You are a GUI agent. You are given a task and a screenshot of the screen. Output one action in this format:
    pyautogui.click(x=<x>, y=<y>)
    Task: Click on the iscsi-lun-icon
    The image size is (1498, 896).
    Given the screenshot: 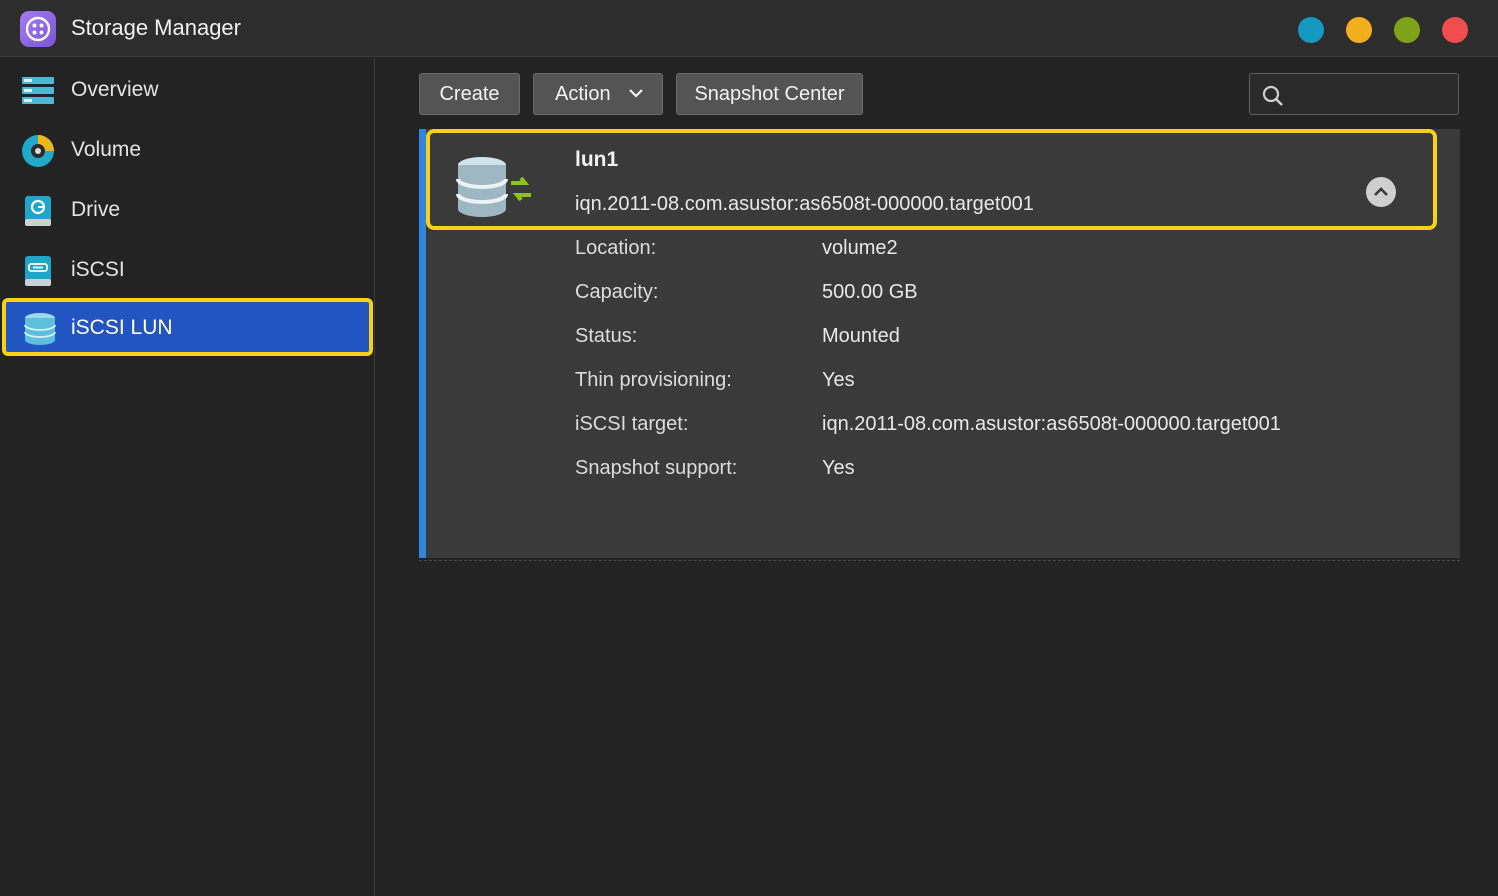 What is the action you would take?
    pyautogui.click(x=40, y=329)
    